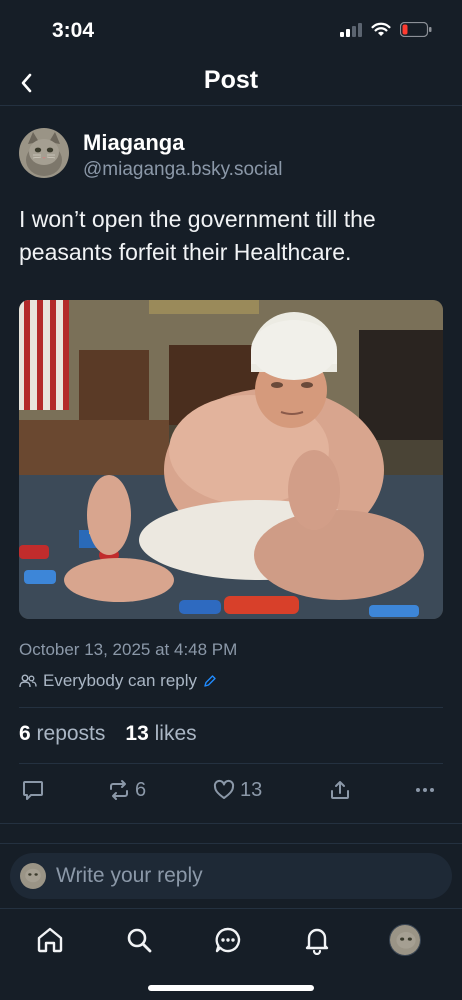 This screenshot has width=462, height=1000. What do you see at coordinates (160, 734) in the screenshot?
I see `likes-count: 13 likes` at bounding box center [160, 734].